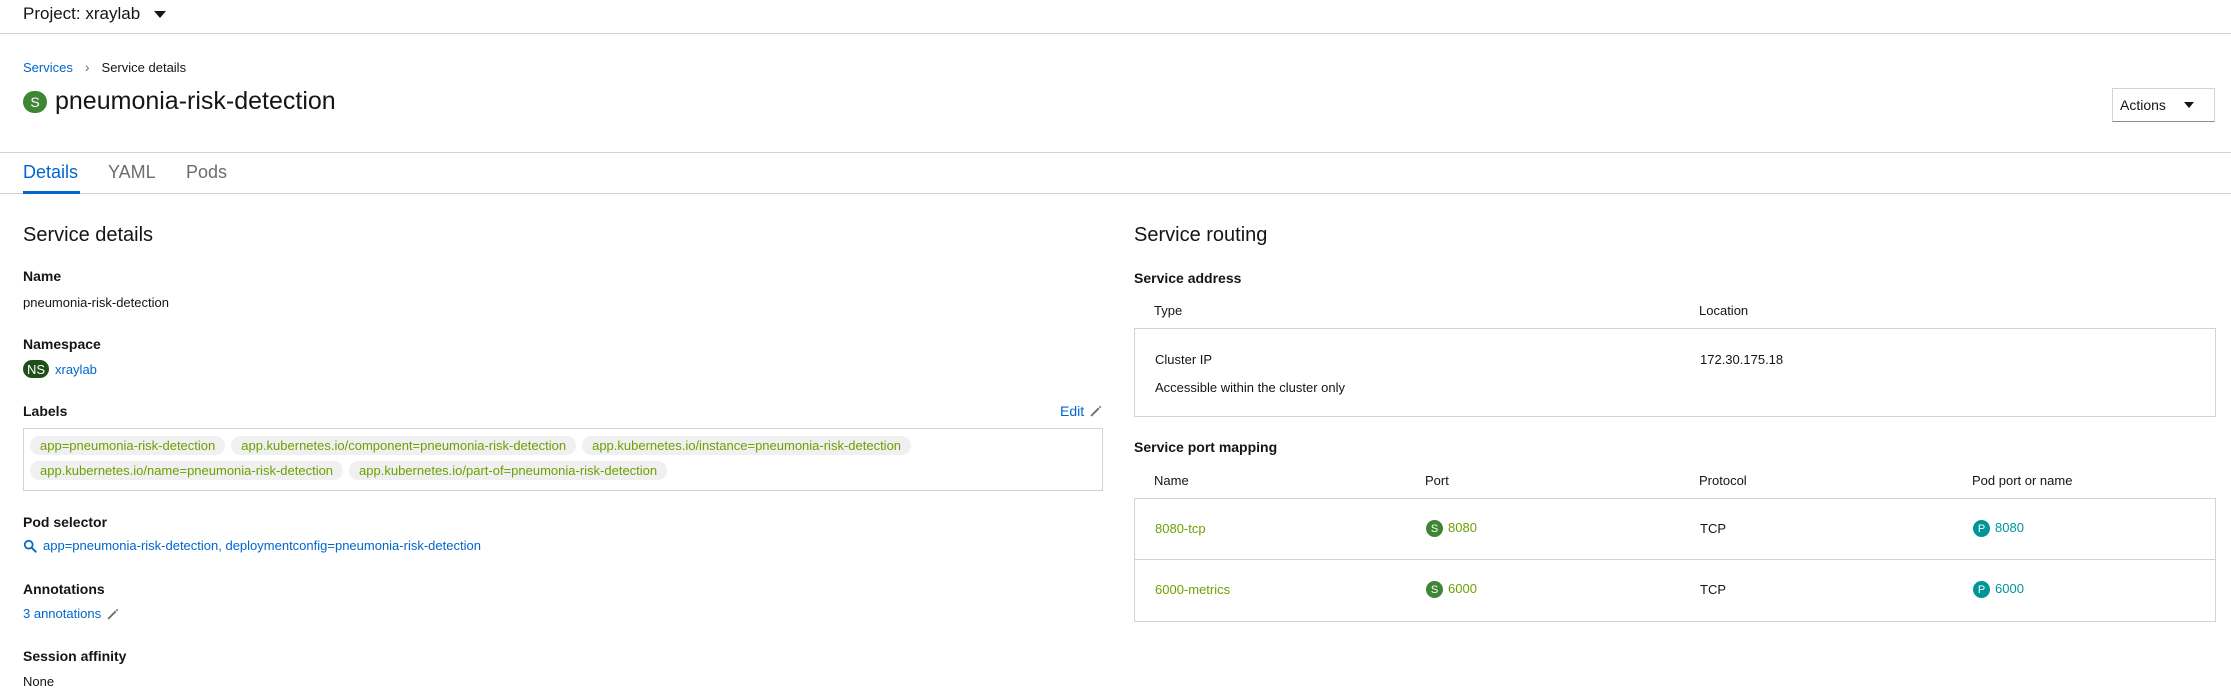 The image size is (2231, 698). What do you see at coordinates (50, 172) in the screenshot?
I see `tab-details: Details` at bounding box center [50, 172].